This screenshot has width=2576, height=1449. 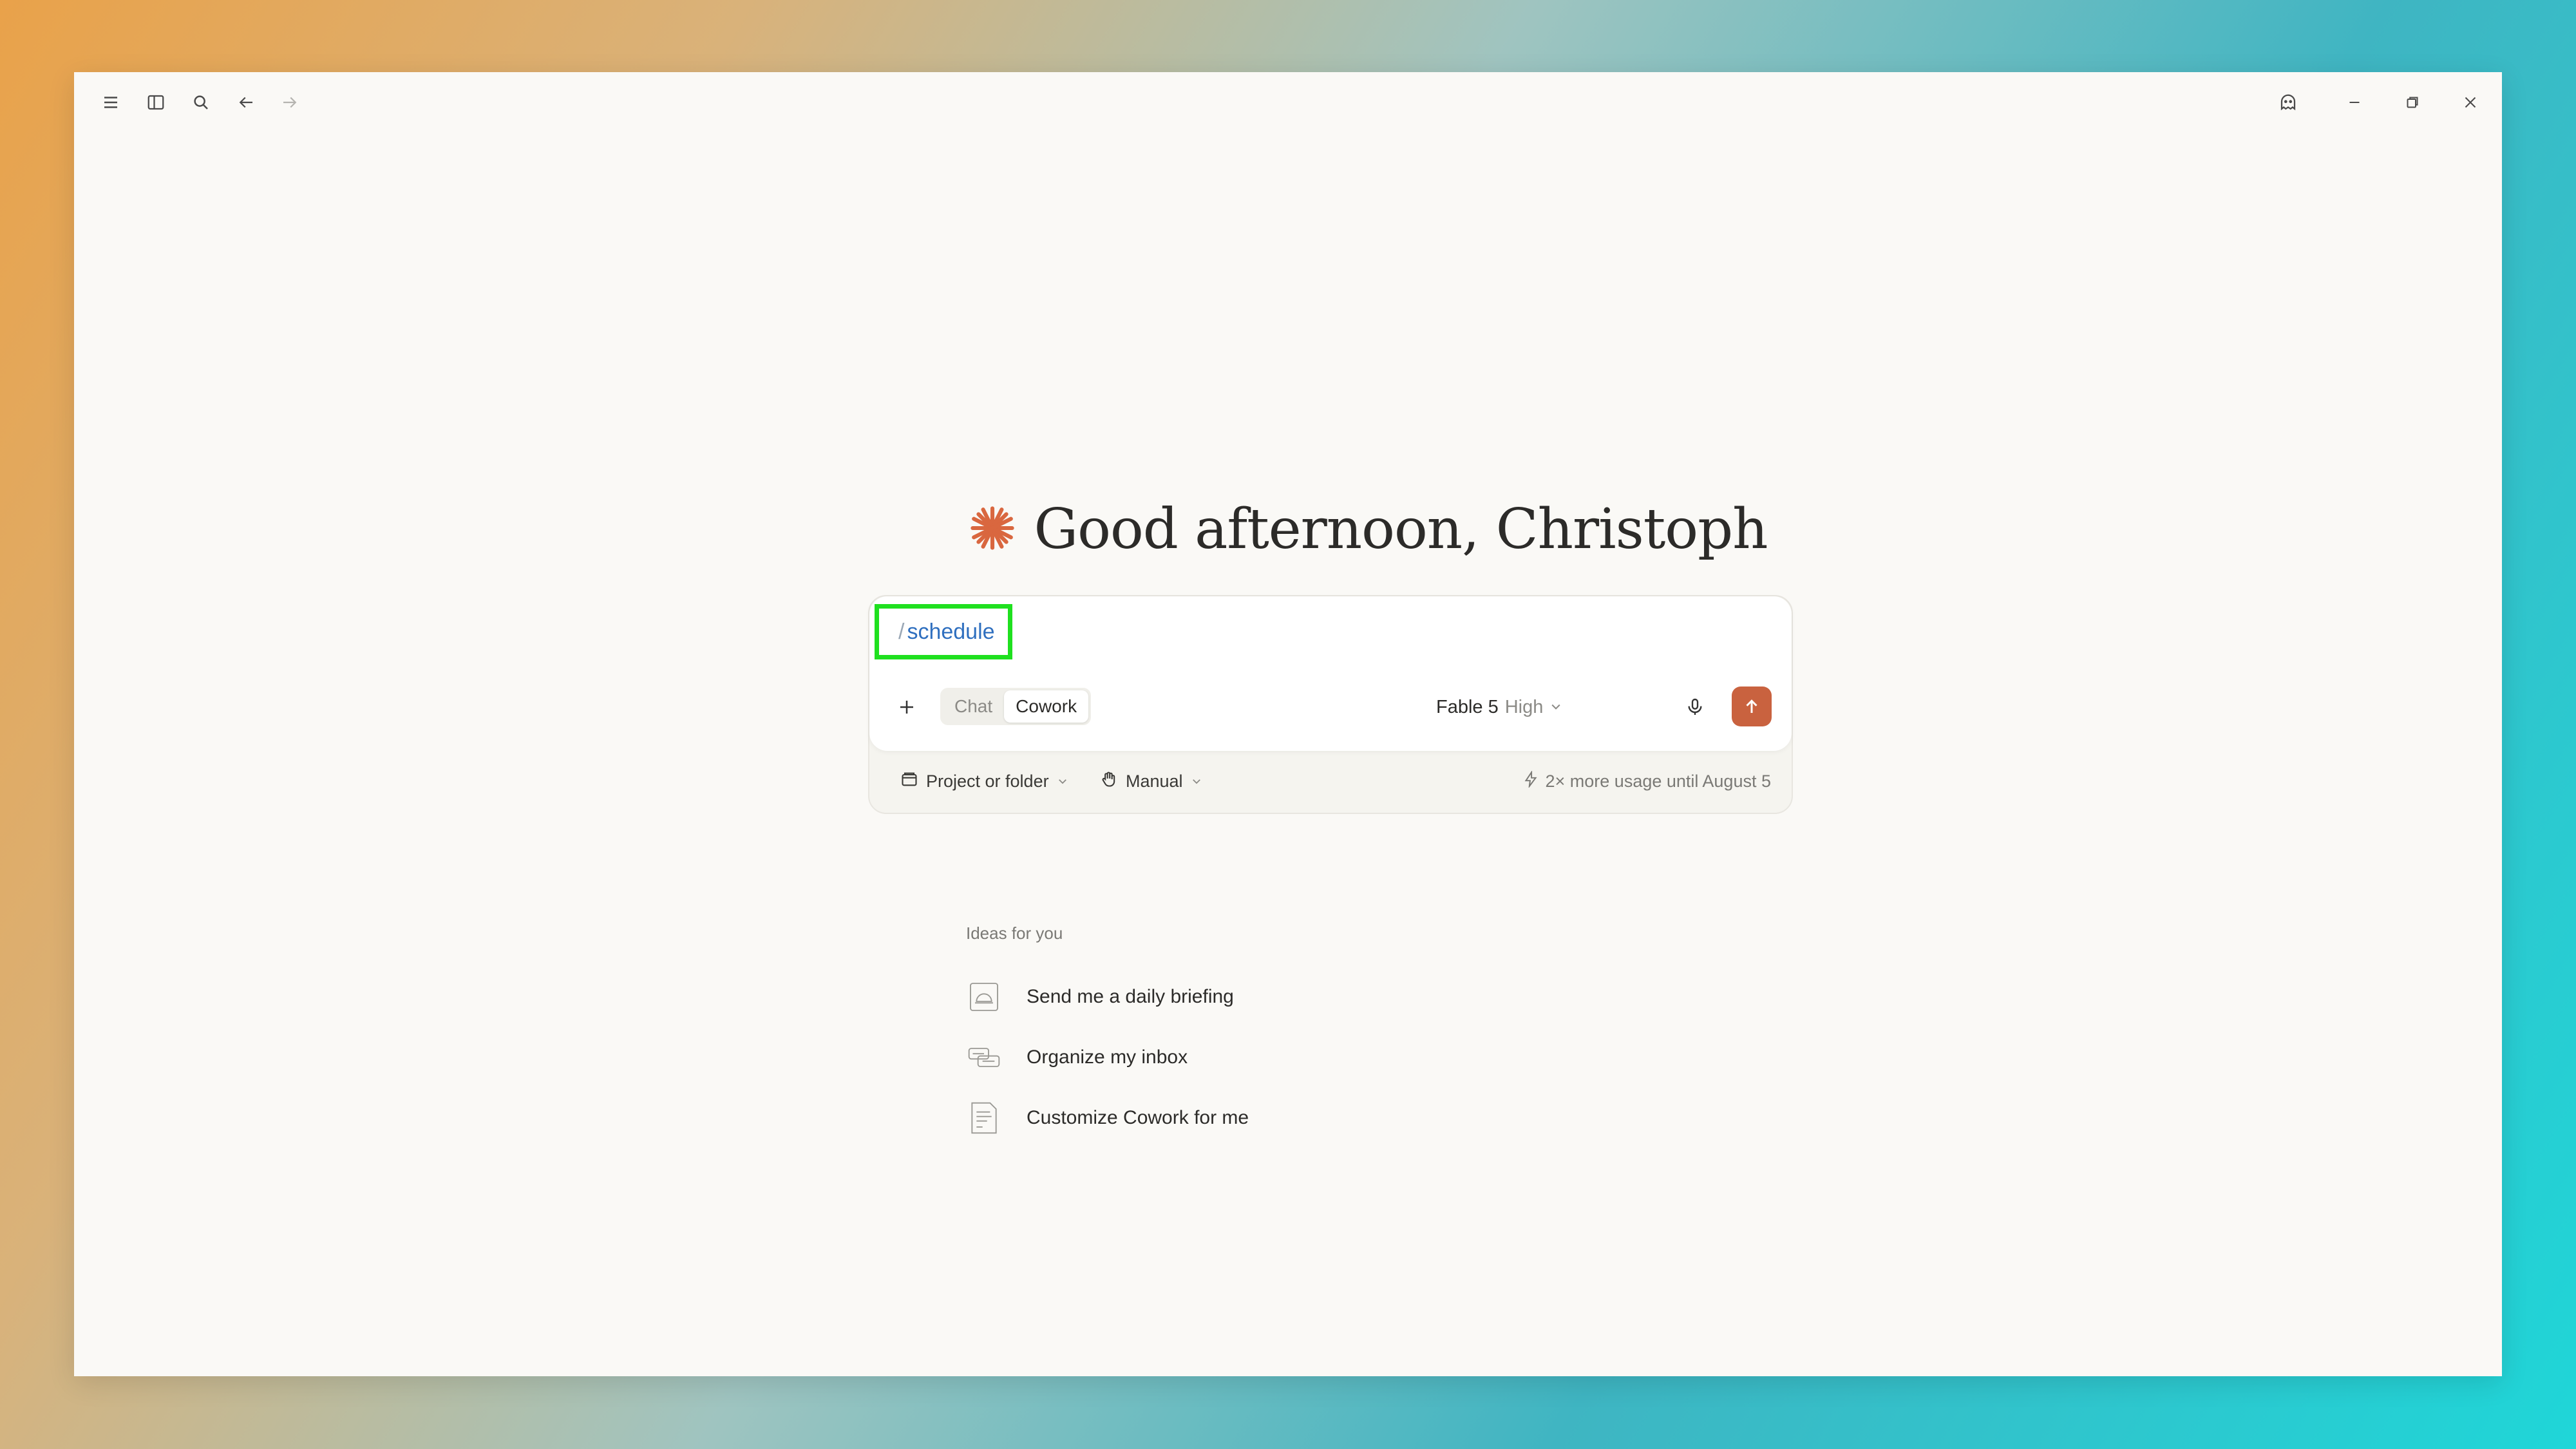 I want to click on model-selector: Fable 5 High, so click(x=1499, y=707).